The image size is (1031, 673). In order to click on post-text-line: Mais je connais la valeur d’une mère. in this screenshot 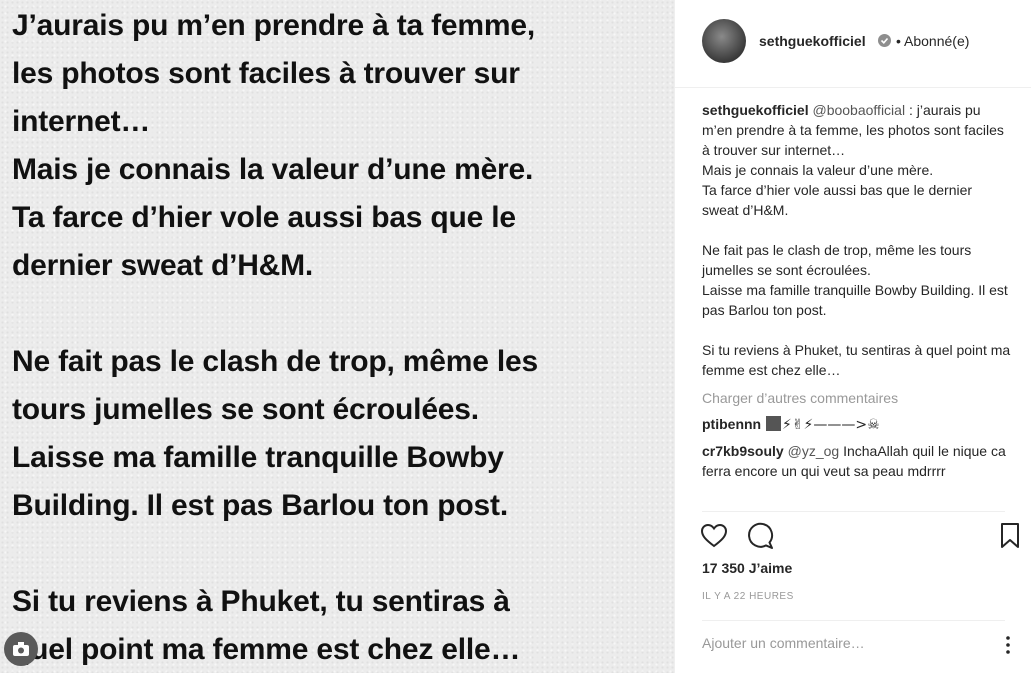, I will do `click(273, 169)`.